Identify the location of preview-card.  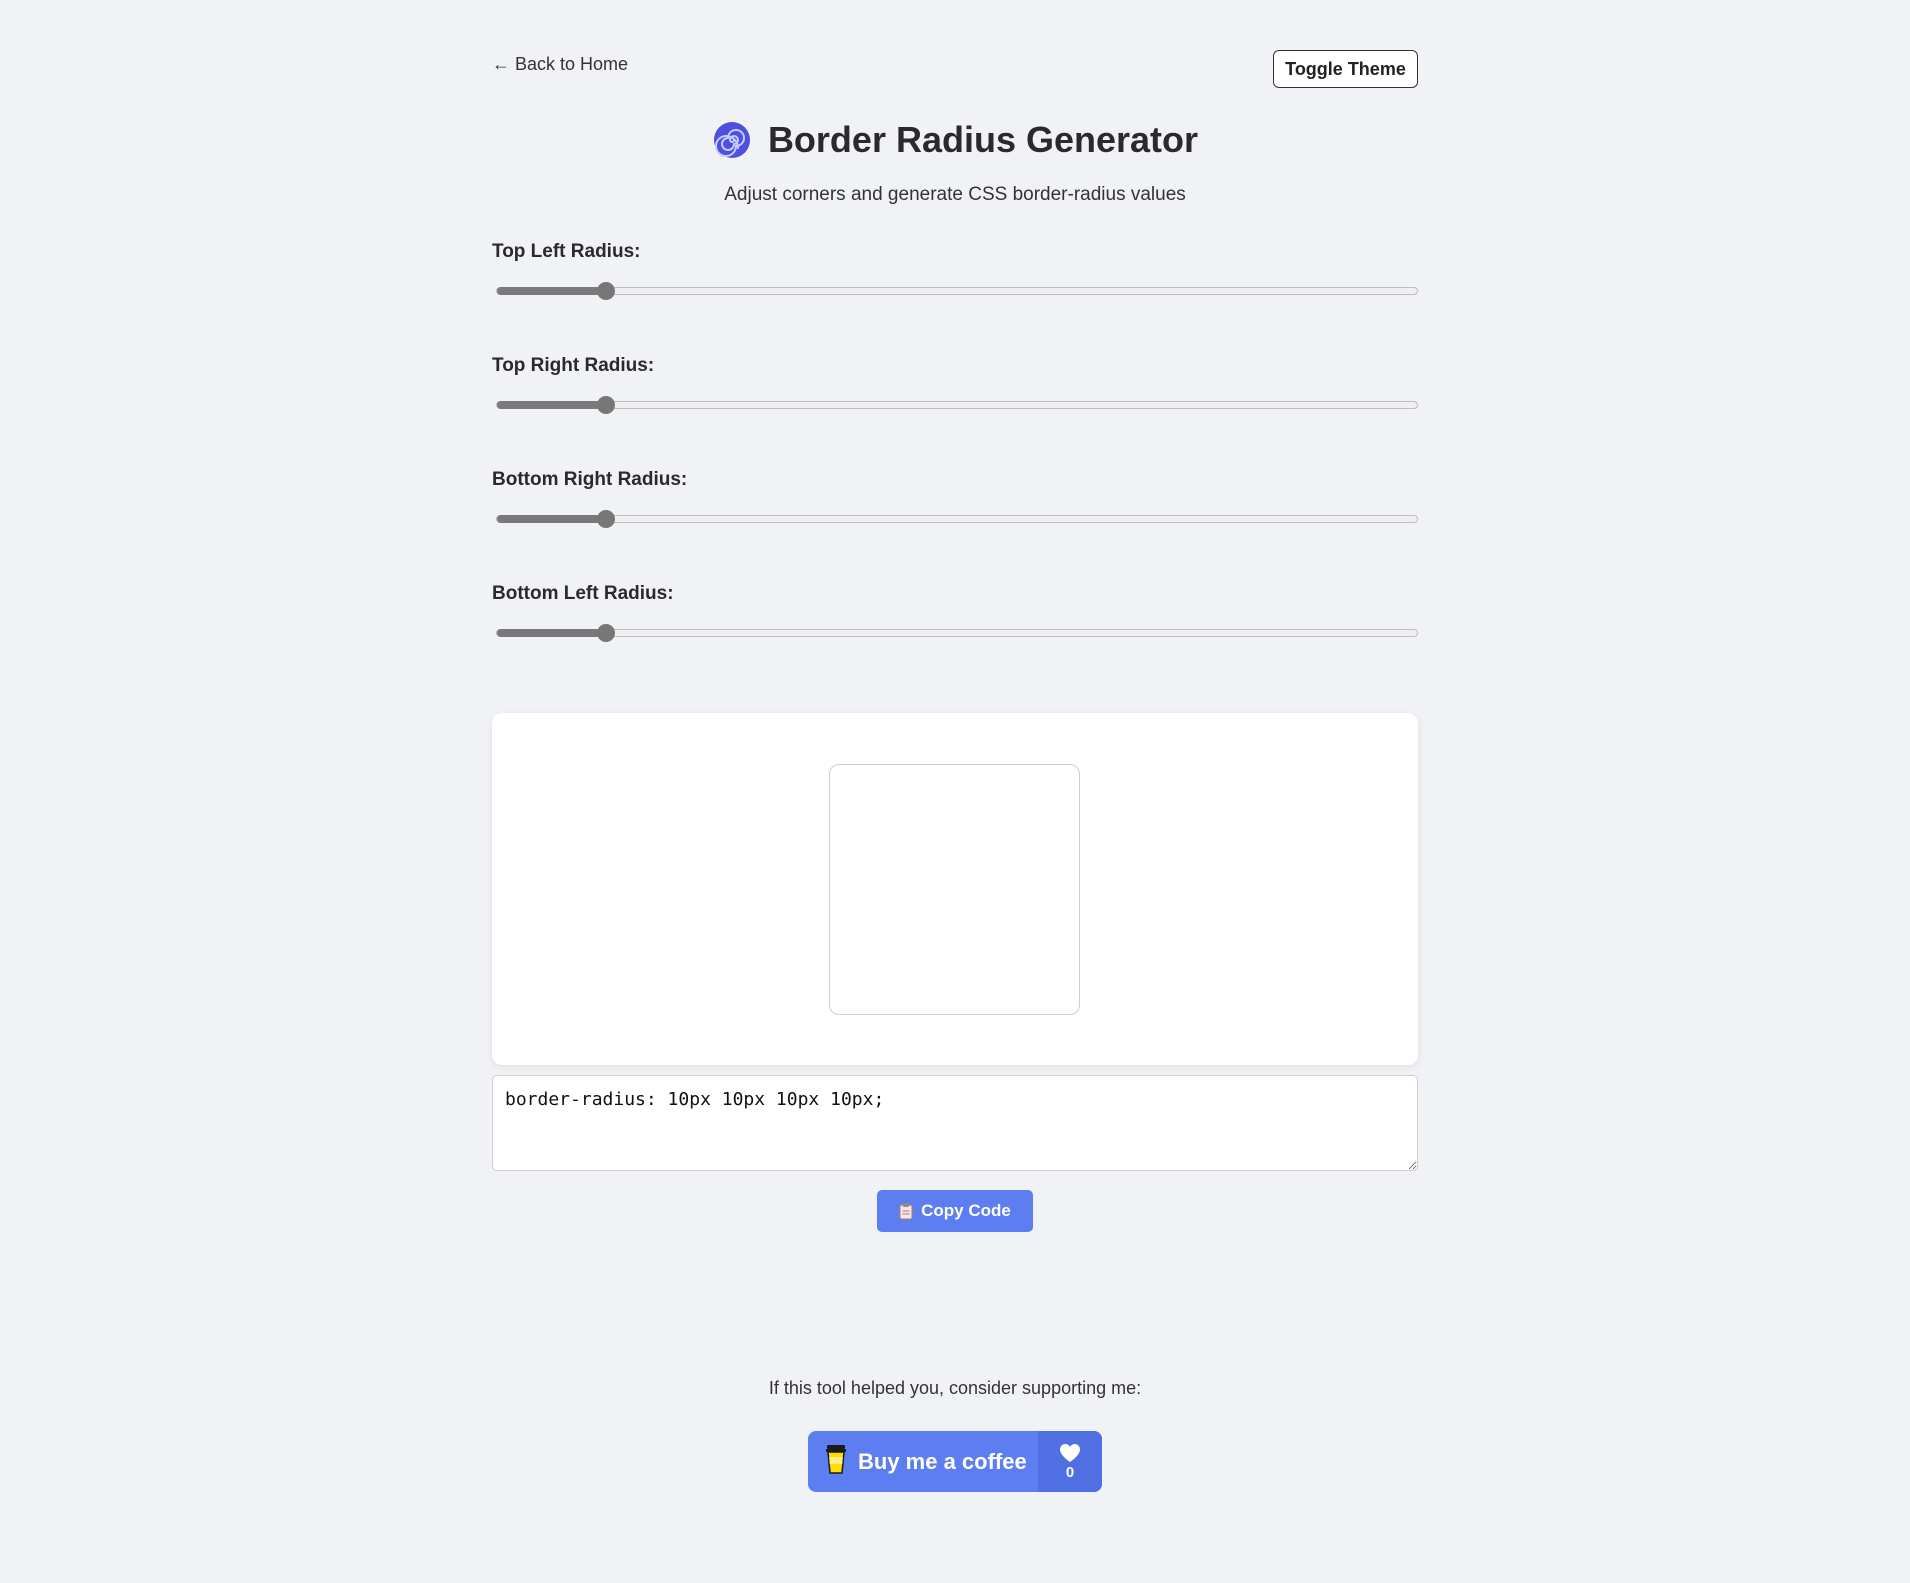
(955, 889).